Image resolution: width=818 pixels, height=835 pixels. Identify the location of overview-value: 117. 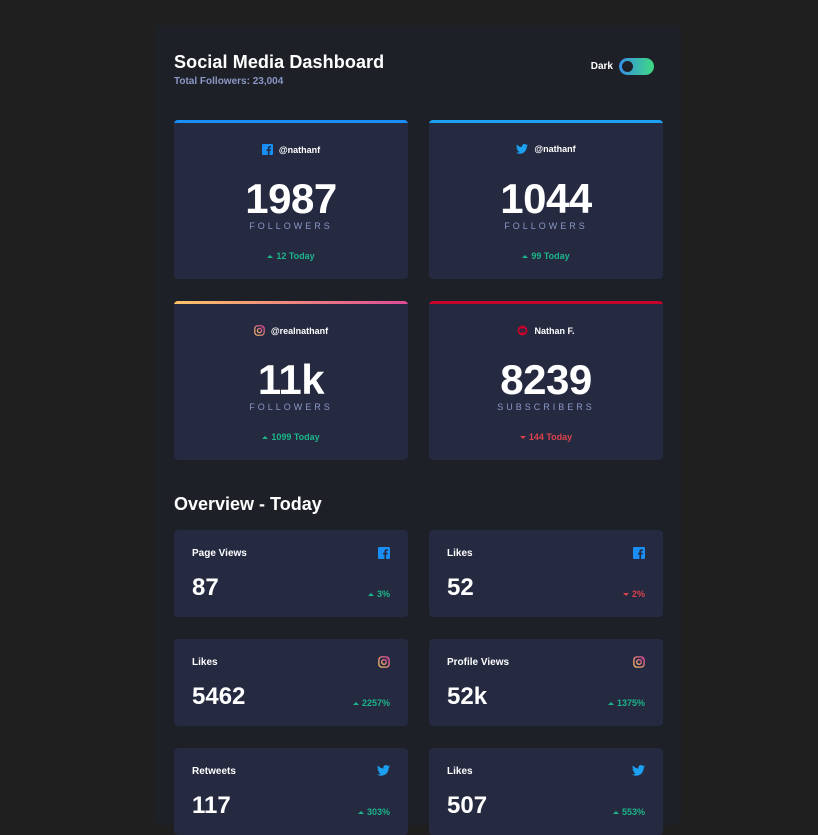
(211, 805).